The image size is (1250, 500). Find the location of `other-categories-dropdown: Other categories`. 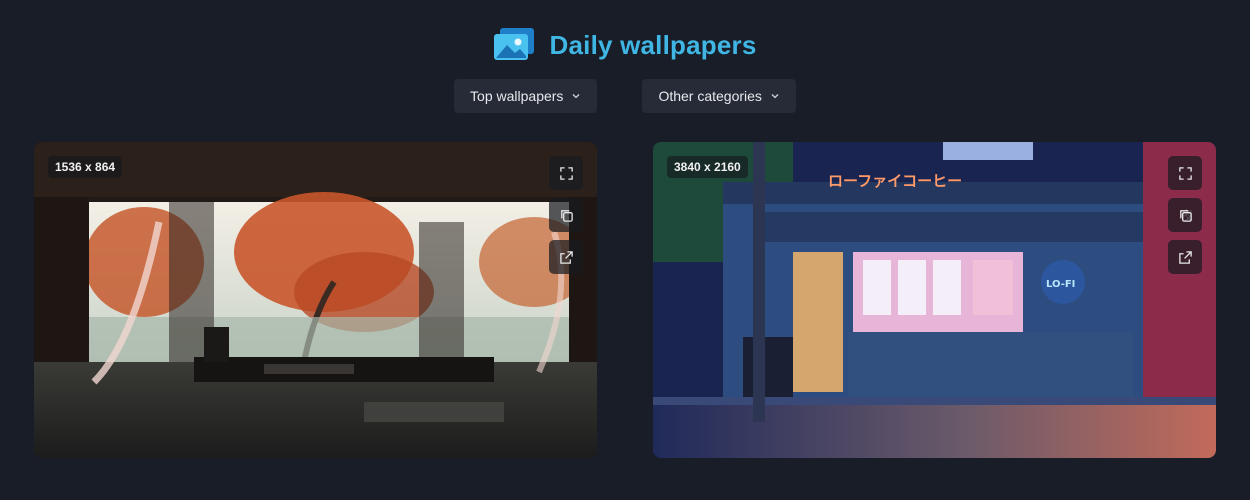

other-categories-dropdown: Other categories is located at coordinates (719, 96).